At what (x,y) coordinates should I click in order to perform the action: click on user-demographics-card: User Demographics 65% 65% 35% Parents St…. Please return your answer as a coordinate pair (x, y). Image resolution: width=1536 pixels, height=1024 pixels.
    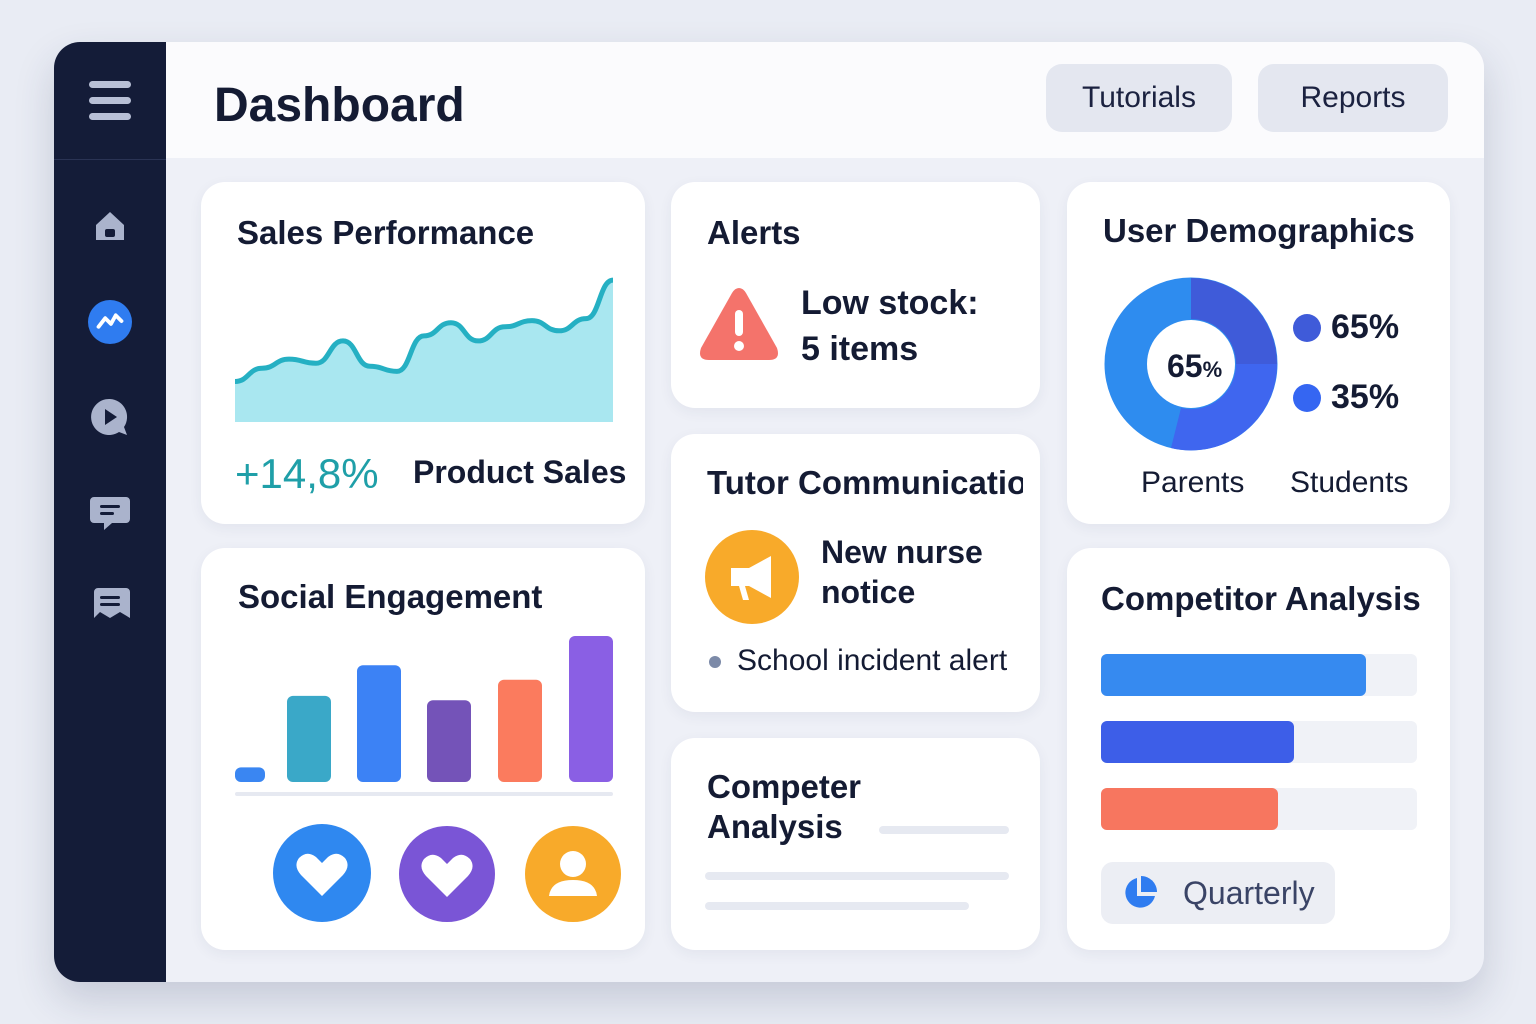
    Looking at the image, I should click on (1258, 353).